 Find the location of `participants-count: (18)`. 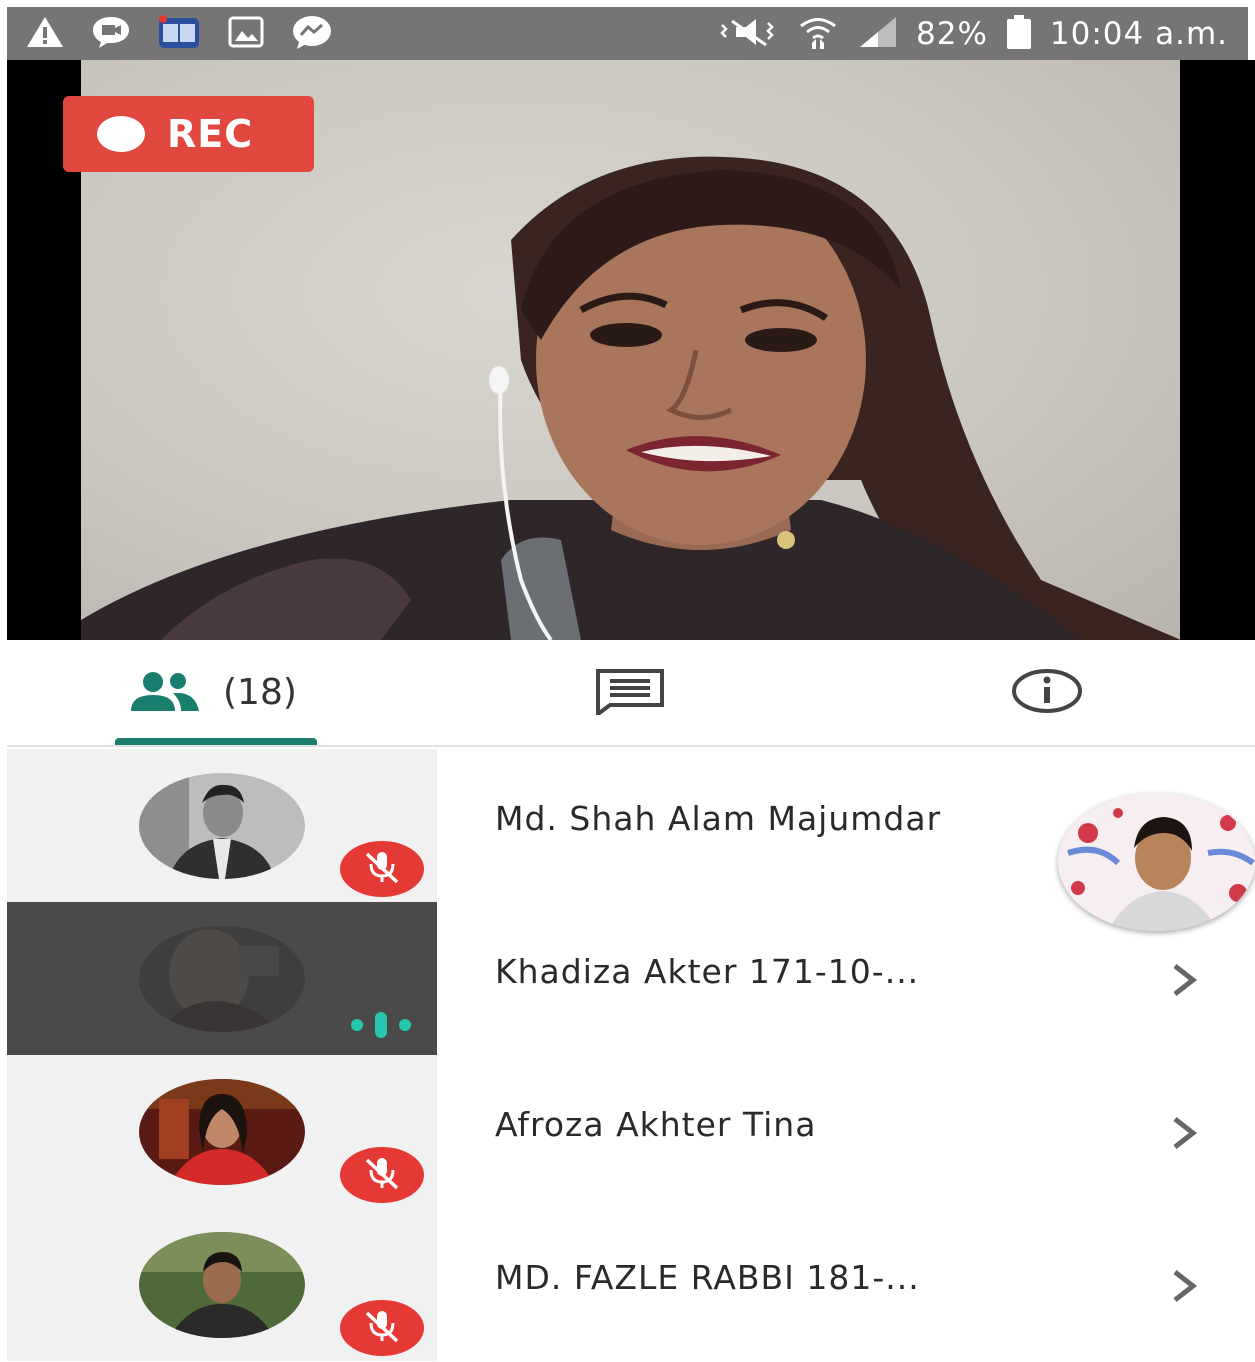

participants-count: (18) is located at coordinates (260, 692).